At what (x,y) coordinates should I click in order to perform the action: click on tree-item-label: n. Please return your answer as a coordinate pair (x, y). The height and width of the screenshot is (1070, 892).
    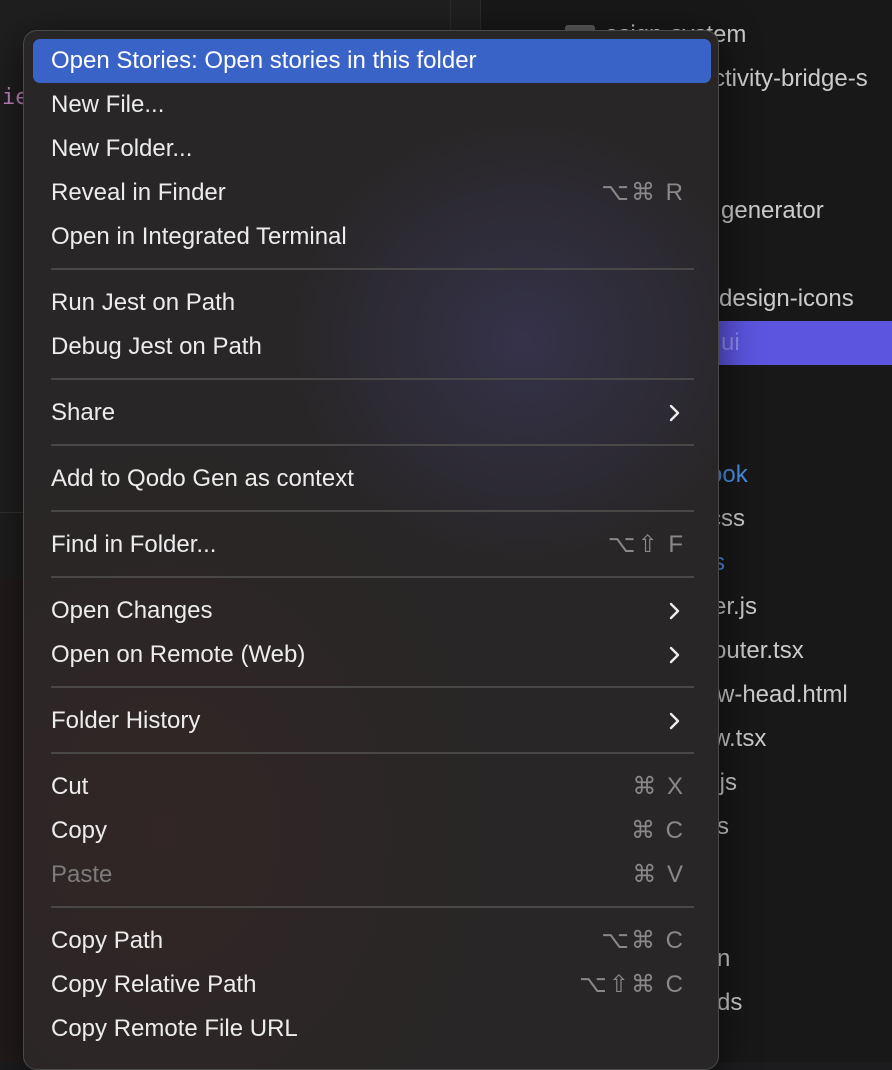
    Looking at the image, I should click on (724, 958).